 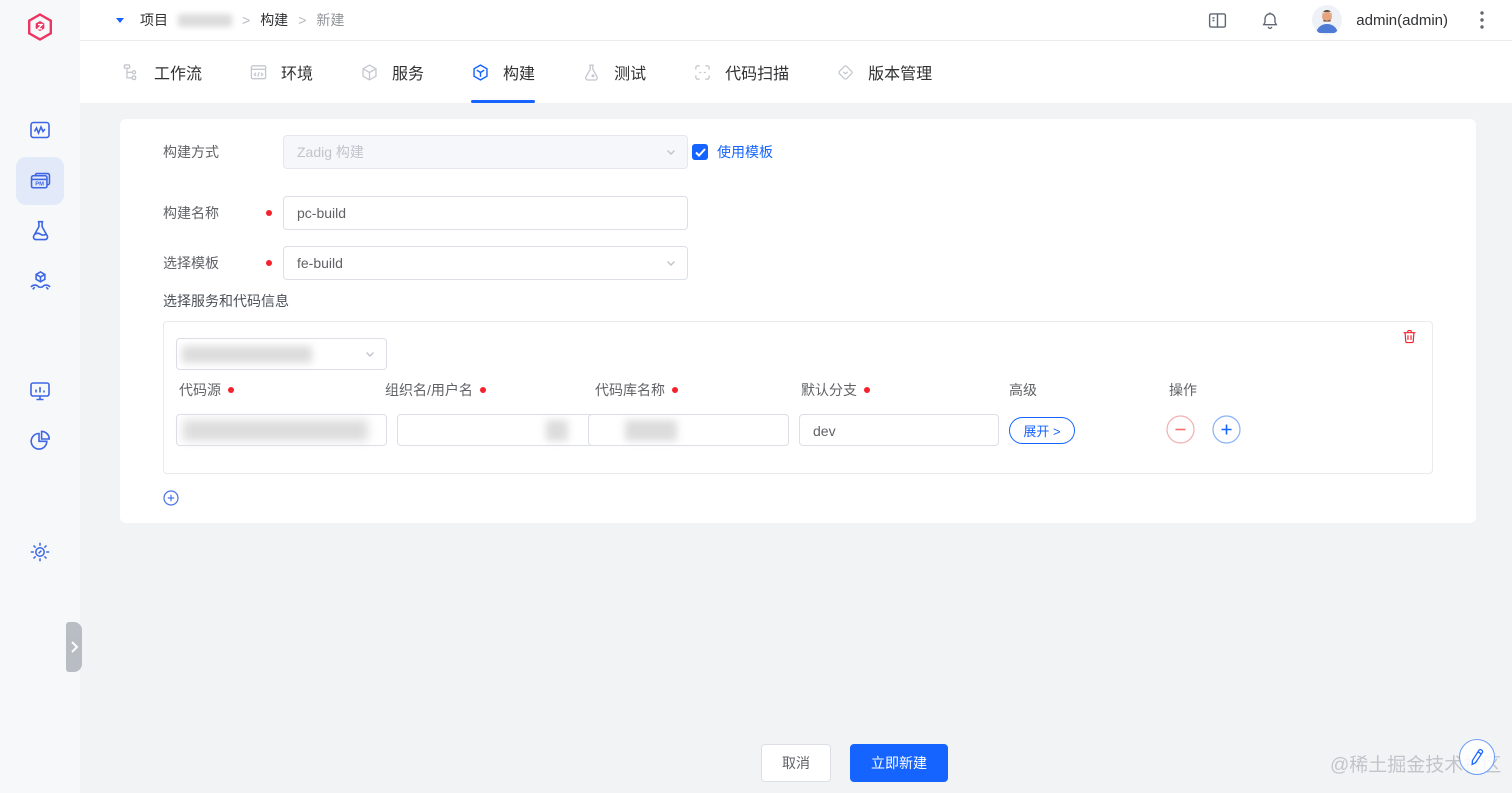 What do you see at coordinates (1217, 20) in the screenshot?
I see `docs-icon` at bounding box center [1217, 20].